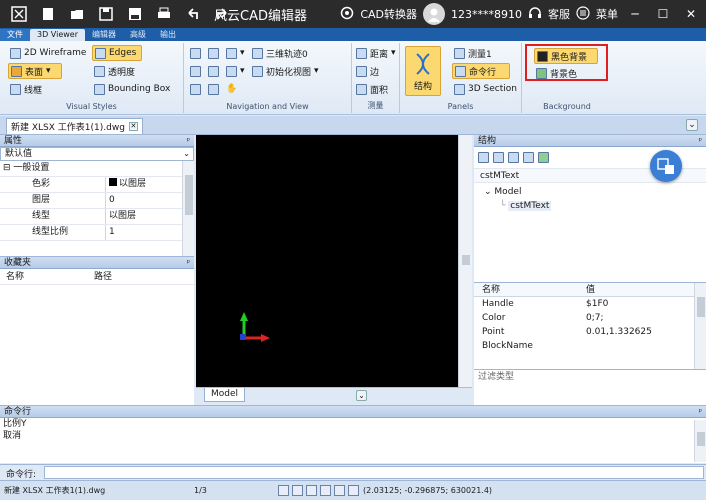 This screenshot has width=706, height=500. What do you see at coordinates (700, 441) in the screenshot?
I see `command-scrollbar` at bounding box center [700, 441].